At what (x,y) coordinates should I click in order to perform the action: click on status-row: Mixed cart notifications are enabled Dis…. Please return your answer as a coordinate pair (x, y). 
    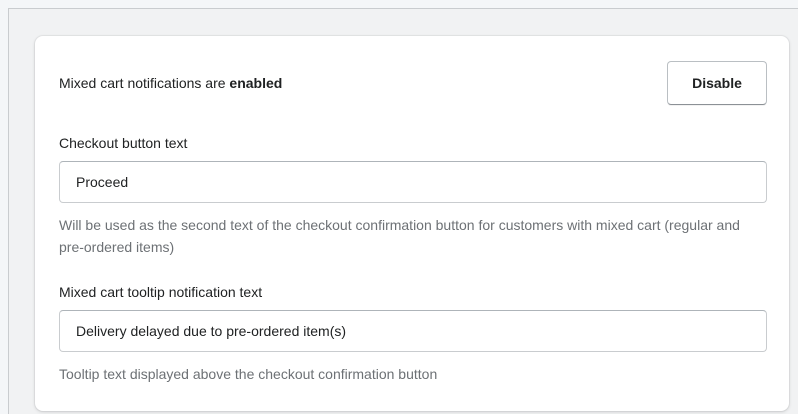
    Looking at the image, I should click on (413, 83).